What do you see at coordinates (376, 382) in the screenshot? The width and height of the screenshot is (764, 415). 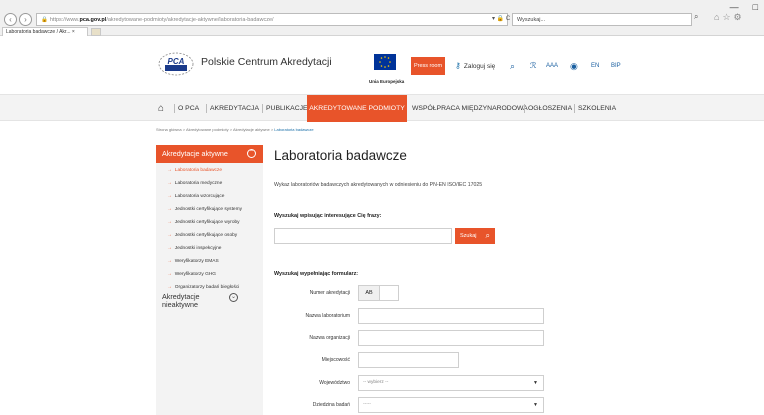 I see `voivodeship-value: -- wybierz --` at bounding box center [376, 382].